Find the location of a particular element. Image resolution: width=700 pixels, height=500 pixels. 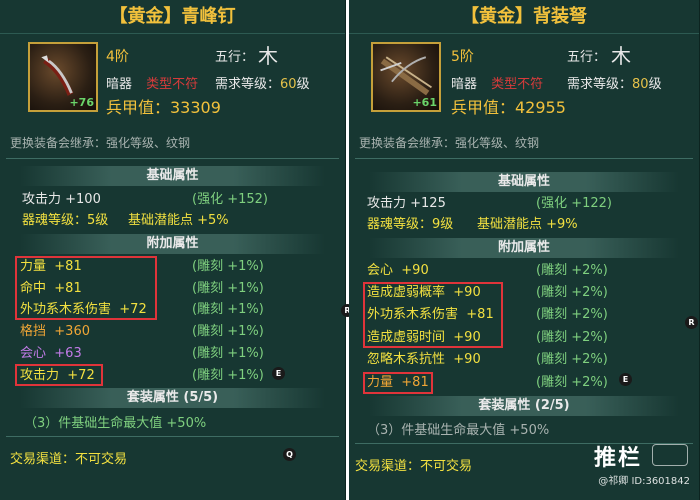

watermark-logo-icon is located at coordinates (670, 455).